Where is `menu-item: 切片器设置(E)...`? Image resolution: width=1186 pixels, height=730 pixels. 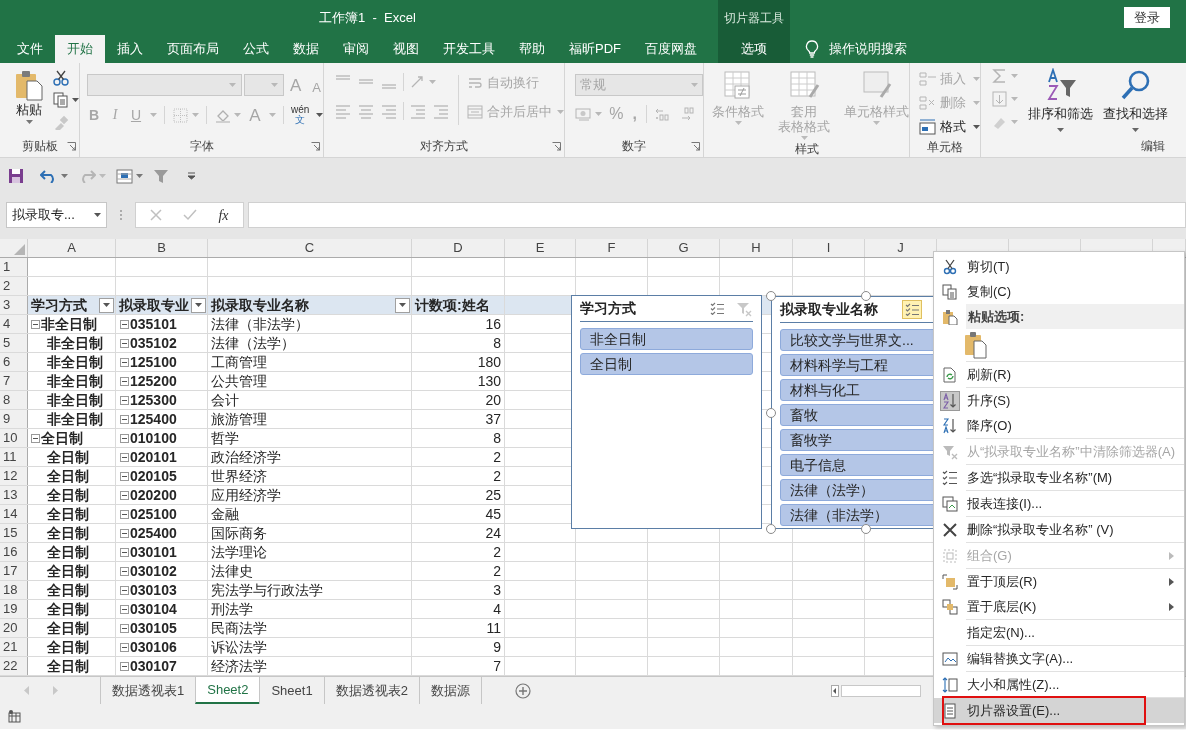
menu-item: 切片器设置(E)... is located at coordinates (1059, 710).